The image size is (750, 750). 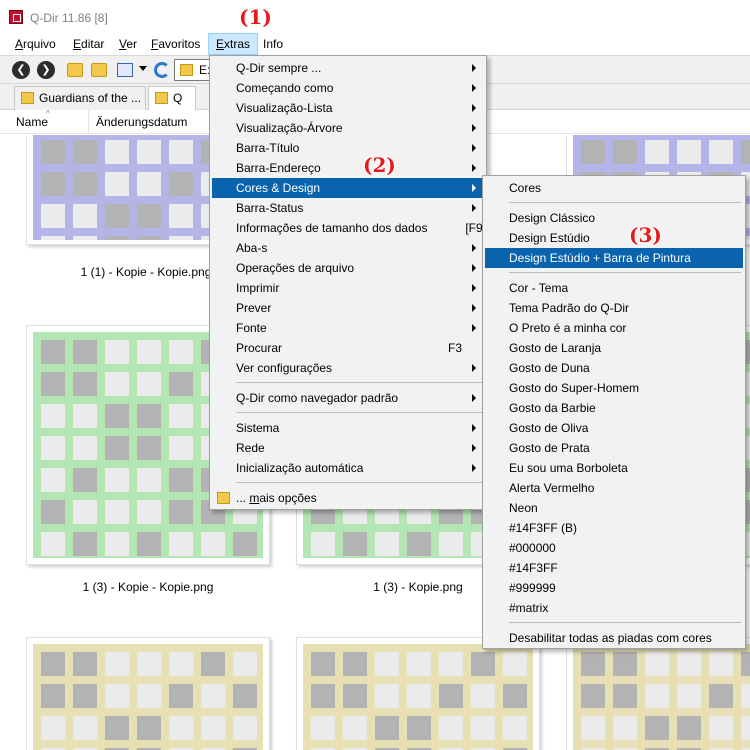 I want to click on submenu-item-cor-tema: Cor - Tema, so click(x=614, y=288).